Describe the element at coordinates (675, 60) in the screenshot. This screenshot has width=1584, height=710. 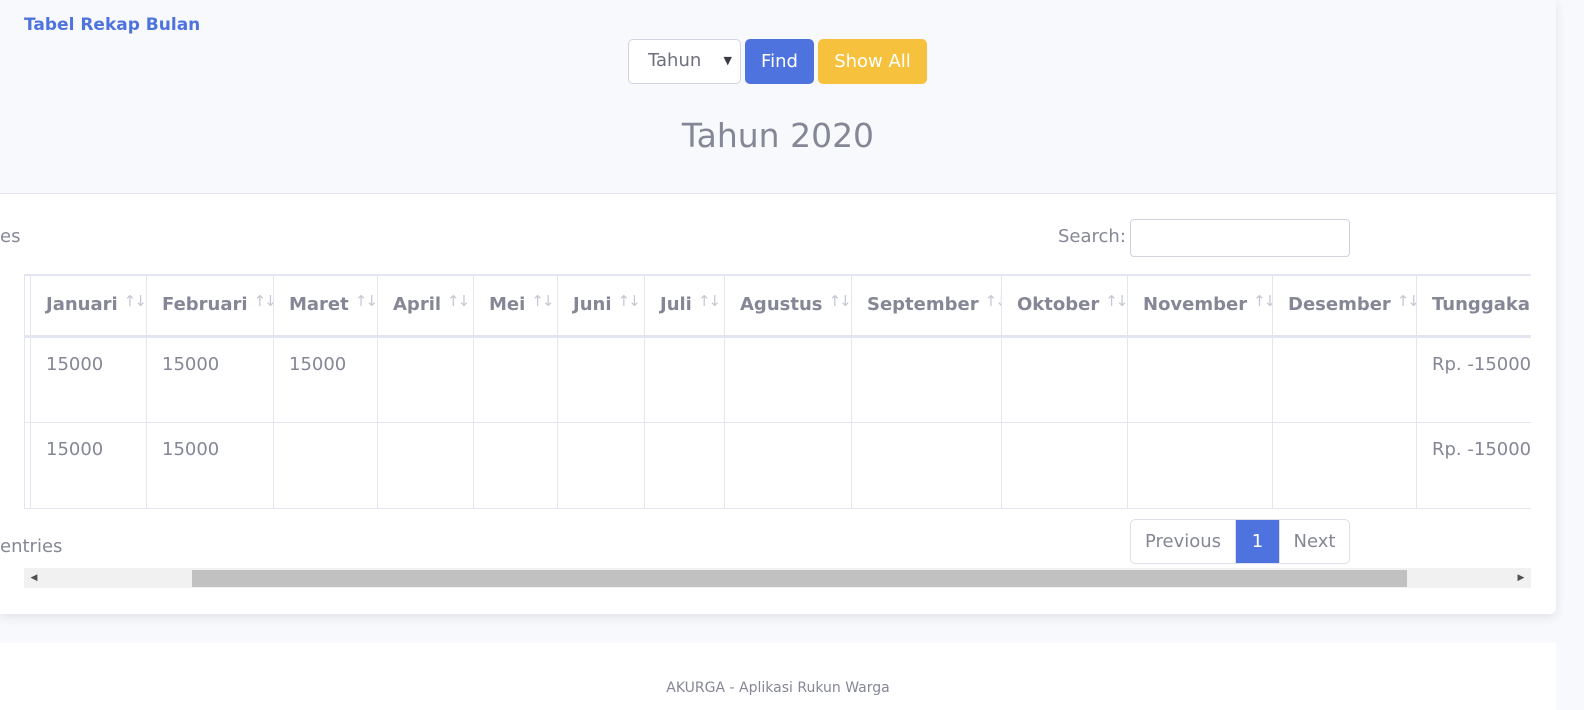
I see `year-select-value: Tahun` at that location.